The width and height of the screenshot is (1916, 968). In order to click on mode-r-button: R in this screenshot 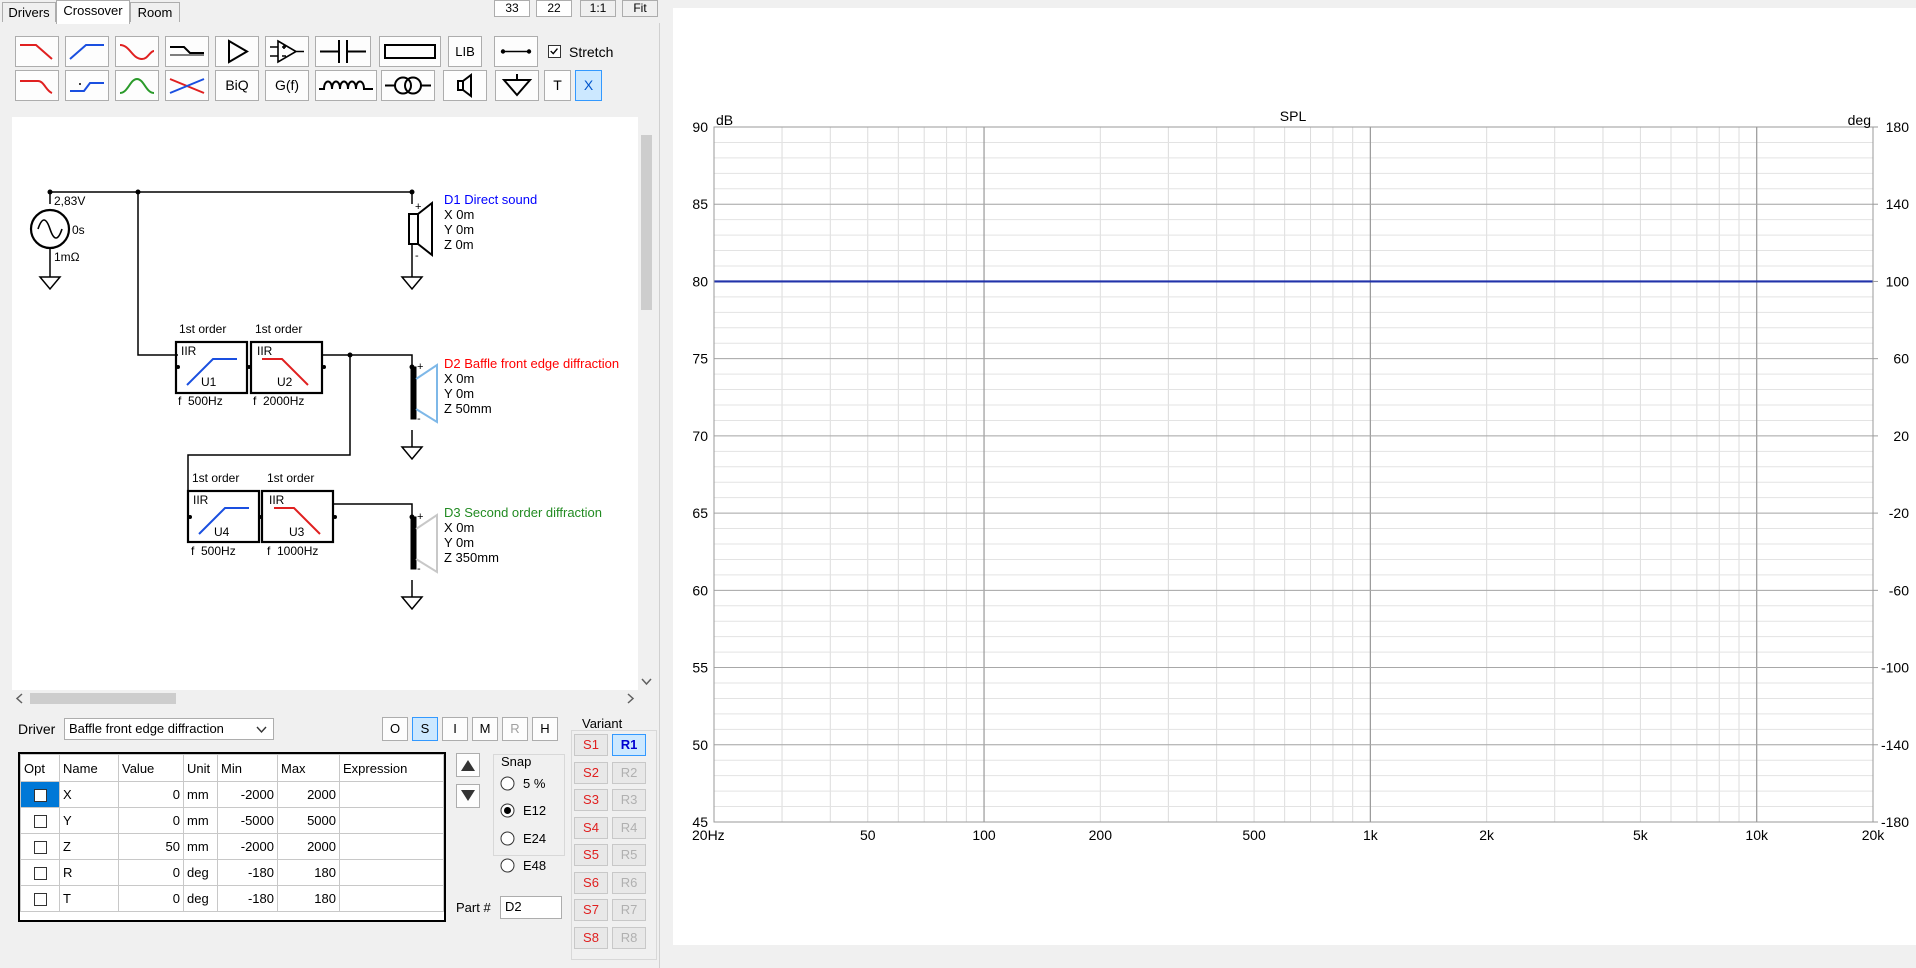, I will do `click(515, 729)`.